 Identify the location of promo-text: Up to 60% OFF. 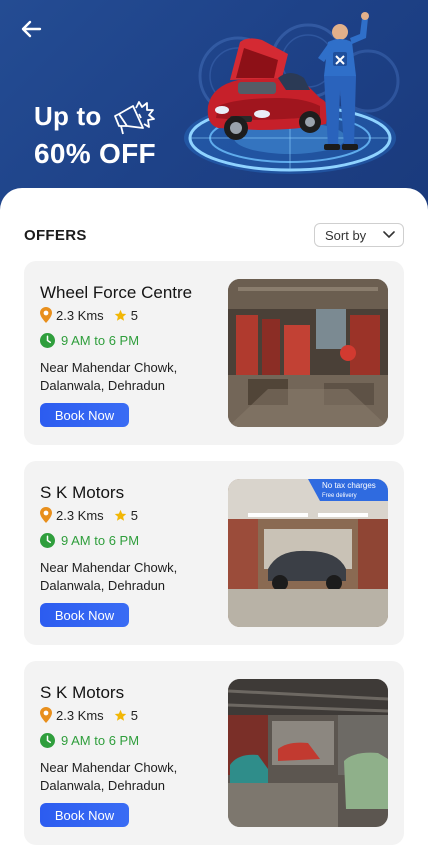
(95, 133).